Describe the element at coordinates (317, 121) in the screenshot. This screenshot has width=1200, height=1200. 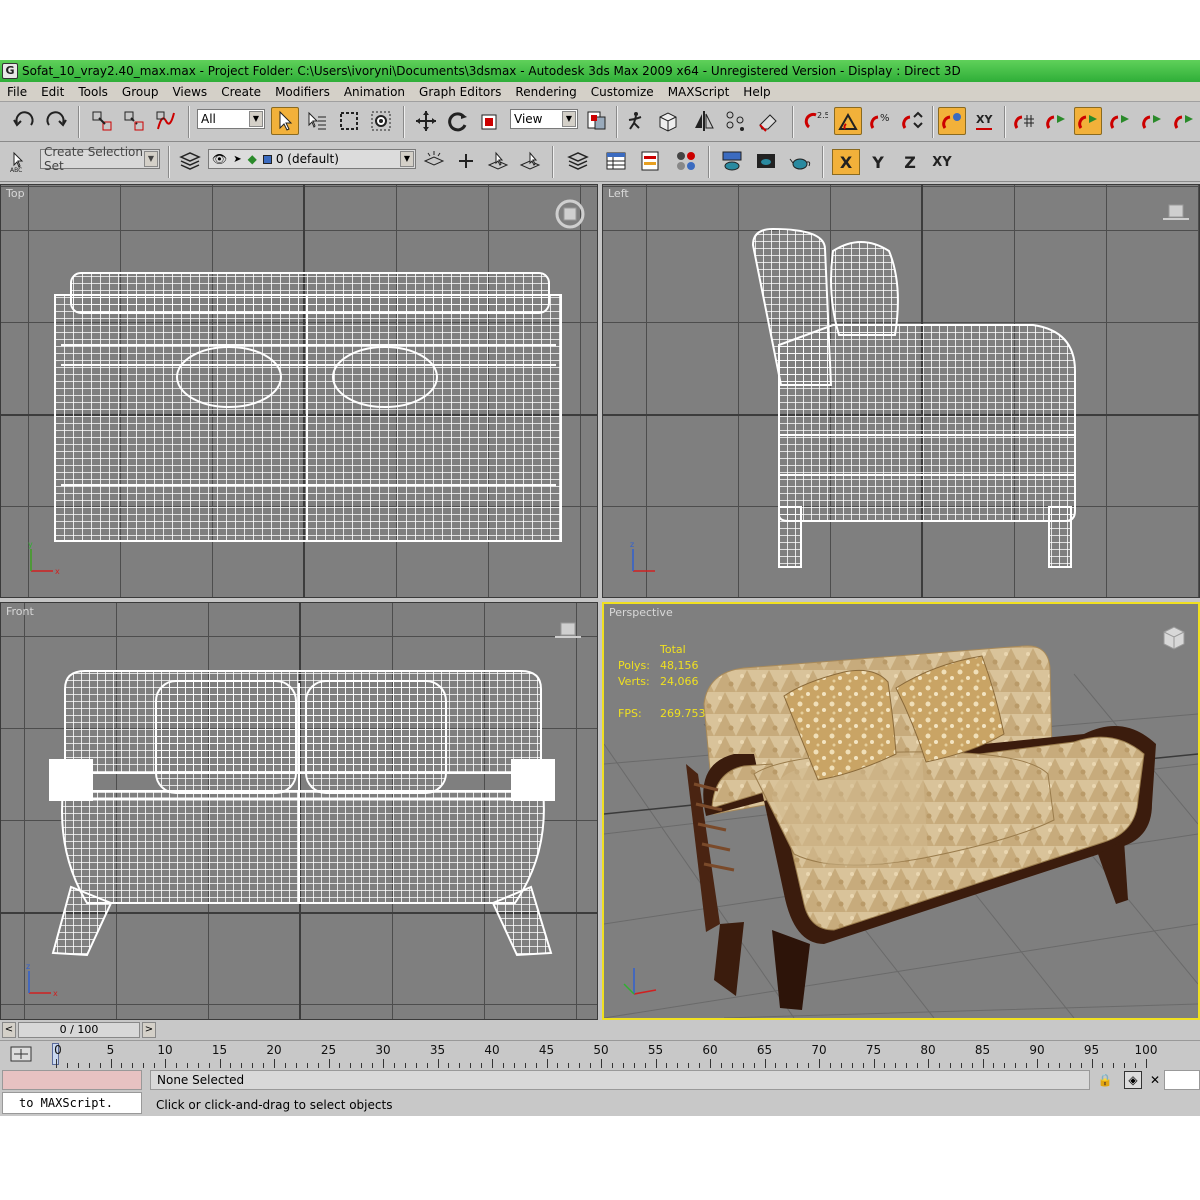
I see `select-by-name-button` at that location.